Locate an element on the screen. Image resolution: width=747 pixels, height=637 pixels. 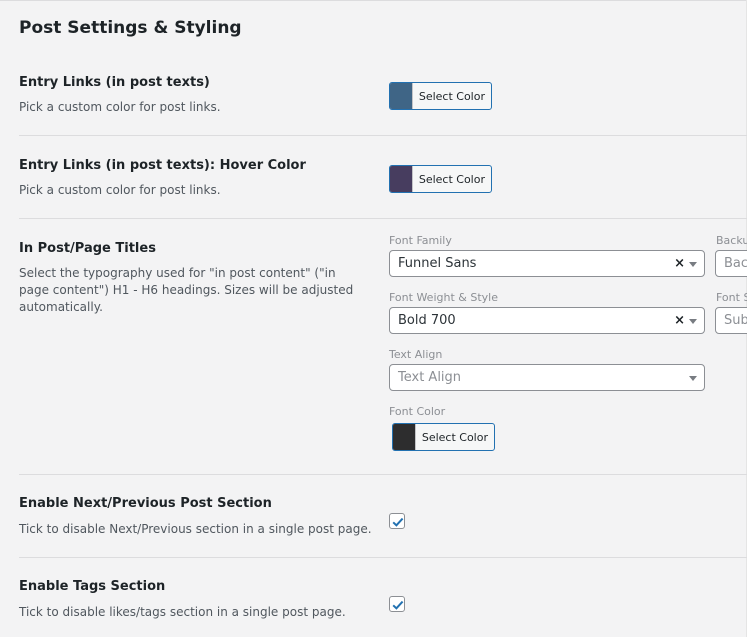
font-color-button: Select Color is located at coordinates (443, 437).